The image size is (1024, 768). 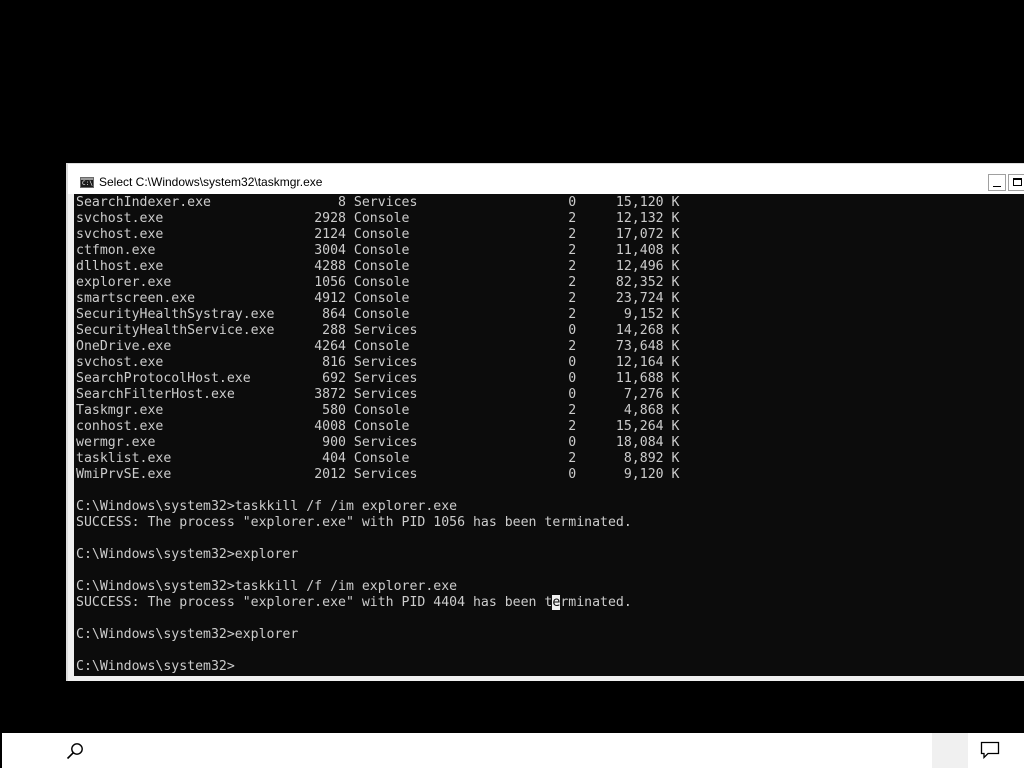 What do you see at coordinates (310, 410) in the screenshot?
I see `process-pid: 580` at bounding box center [310, 410].